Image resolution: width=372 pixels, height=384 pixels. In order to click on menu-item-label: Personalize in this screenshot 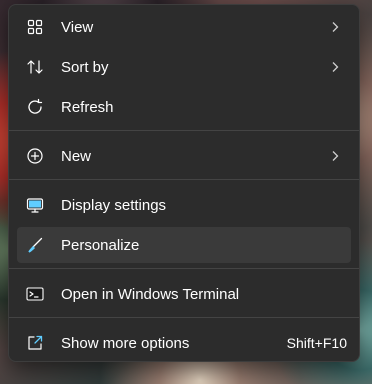, I will do `click(100, 245)`.